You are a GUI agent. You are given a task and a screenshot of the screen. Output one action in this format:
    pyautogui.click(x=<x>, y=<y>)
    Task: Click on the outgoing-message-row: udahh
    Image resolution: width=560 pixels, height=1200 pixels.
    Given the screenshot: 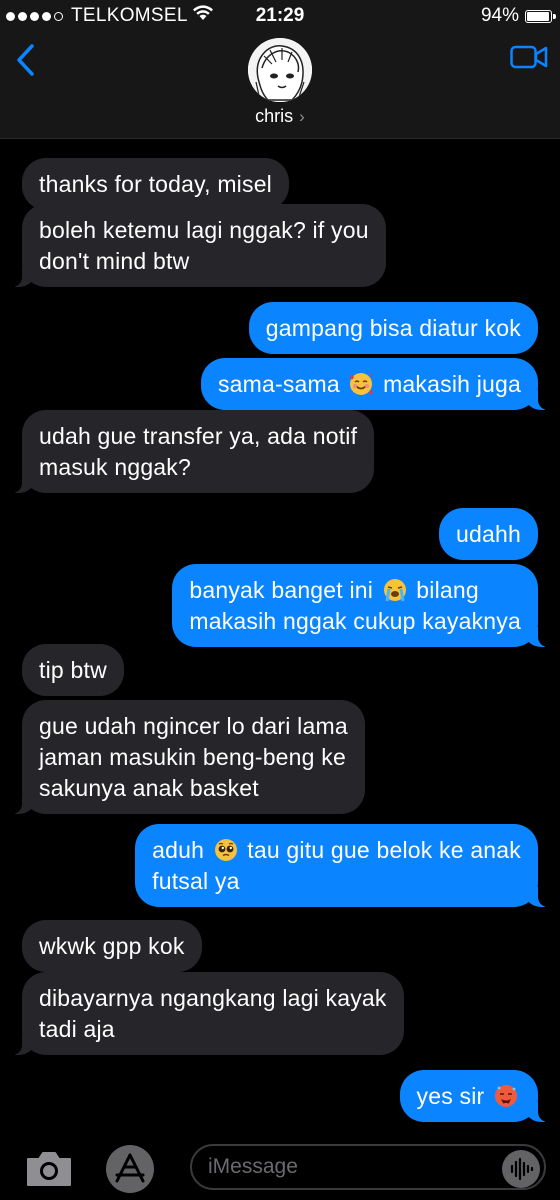 What is the action you would take?
    pyautogui.click(x=280, y=534)
    